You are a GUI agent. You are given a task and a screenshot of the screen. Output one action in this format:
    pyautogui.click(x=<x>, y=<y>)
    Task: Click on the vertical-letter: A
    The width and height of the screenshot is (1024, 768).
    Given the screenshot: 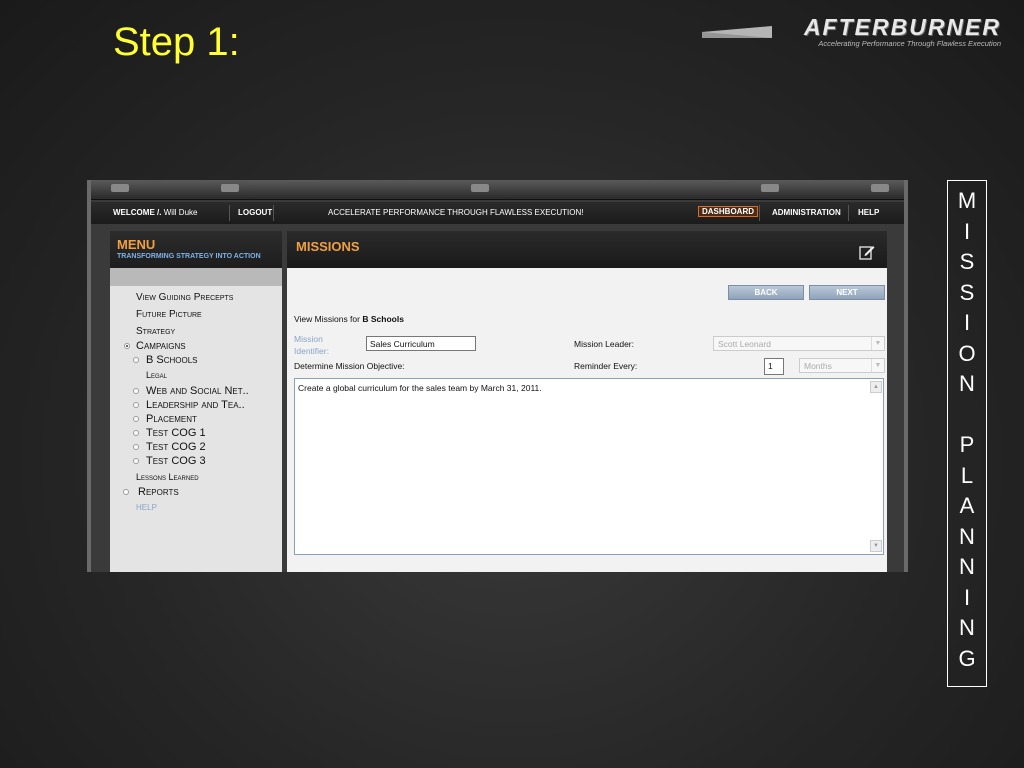 What is the action you would take?
    pyautogui.click(x=967, y=505)
    